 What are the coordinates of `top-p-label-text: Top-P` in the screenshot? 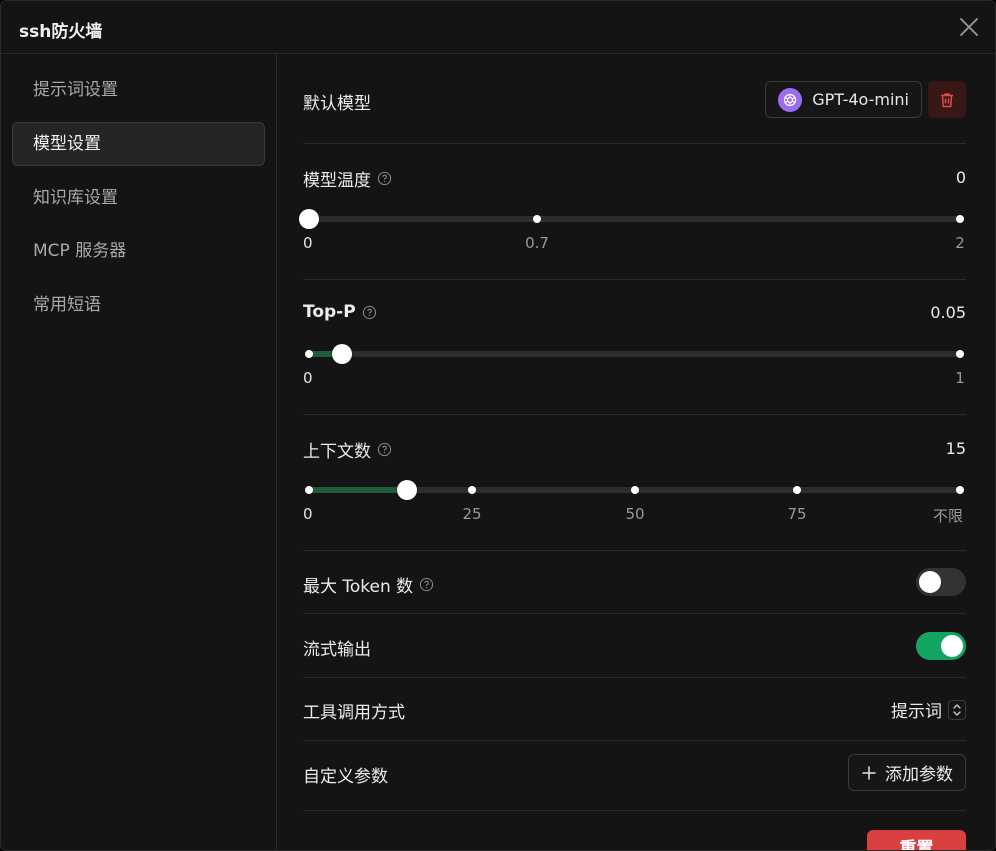 It's located at (329, 312).